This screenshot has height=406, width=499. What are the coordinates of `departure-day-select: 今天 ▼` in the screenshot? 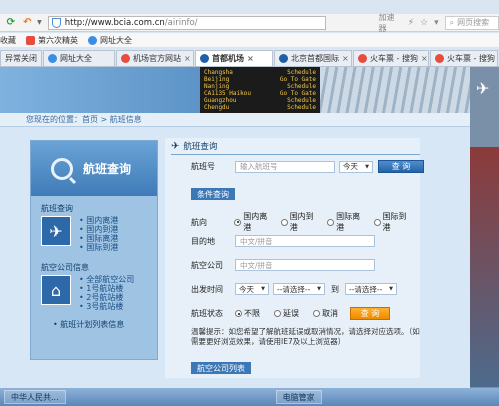 It's located at (252, 289).